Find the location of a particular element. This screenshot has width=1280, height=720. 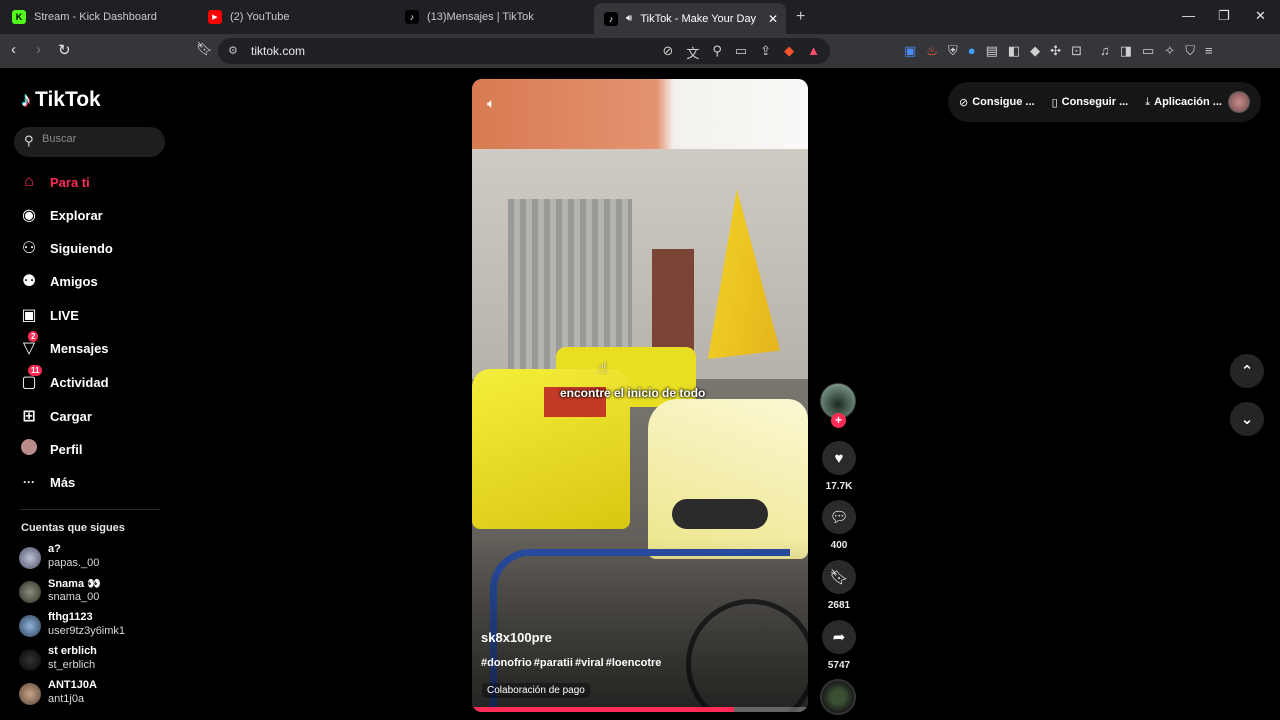

window-close-icon: ✕ is located at coordinates (1260, 16).